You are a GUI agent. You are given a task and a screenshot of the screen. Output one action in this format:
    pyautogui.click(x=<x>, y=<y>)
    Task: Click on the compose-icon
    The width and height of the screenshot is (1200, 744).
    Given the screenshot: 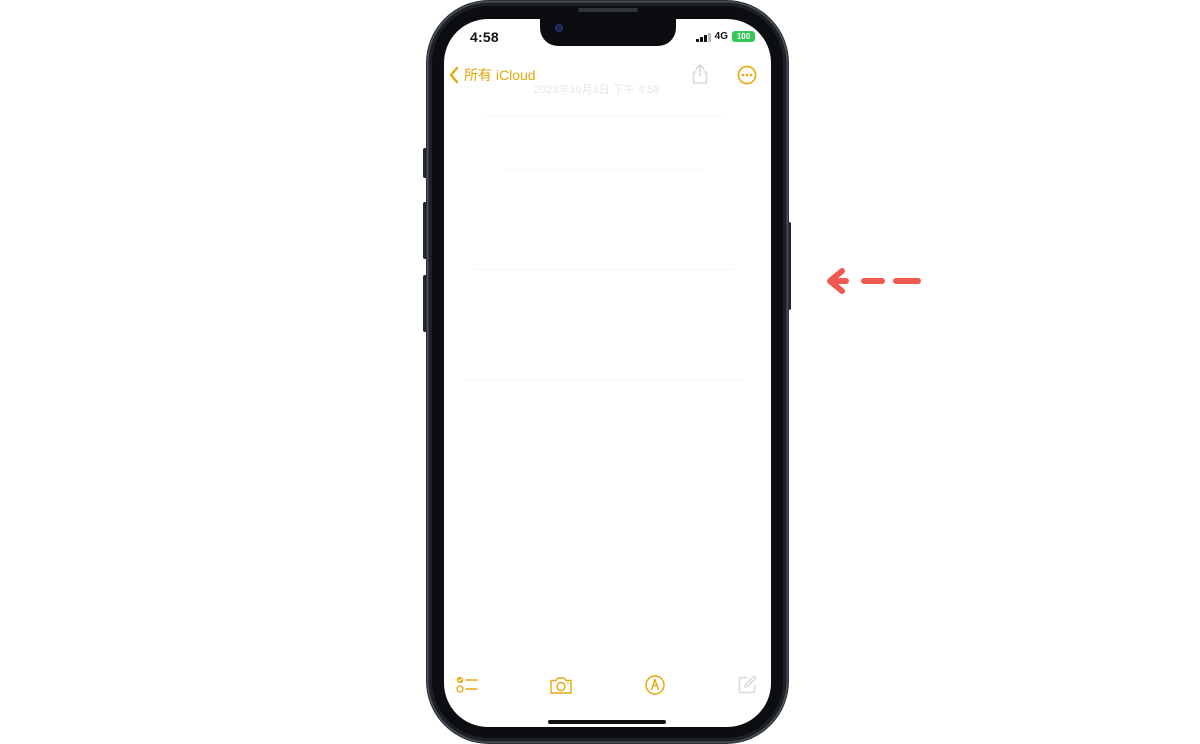 What is the action you would take?
    pyautogui.click(x=747, y=684)
    